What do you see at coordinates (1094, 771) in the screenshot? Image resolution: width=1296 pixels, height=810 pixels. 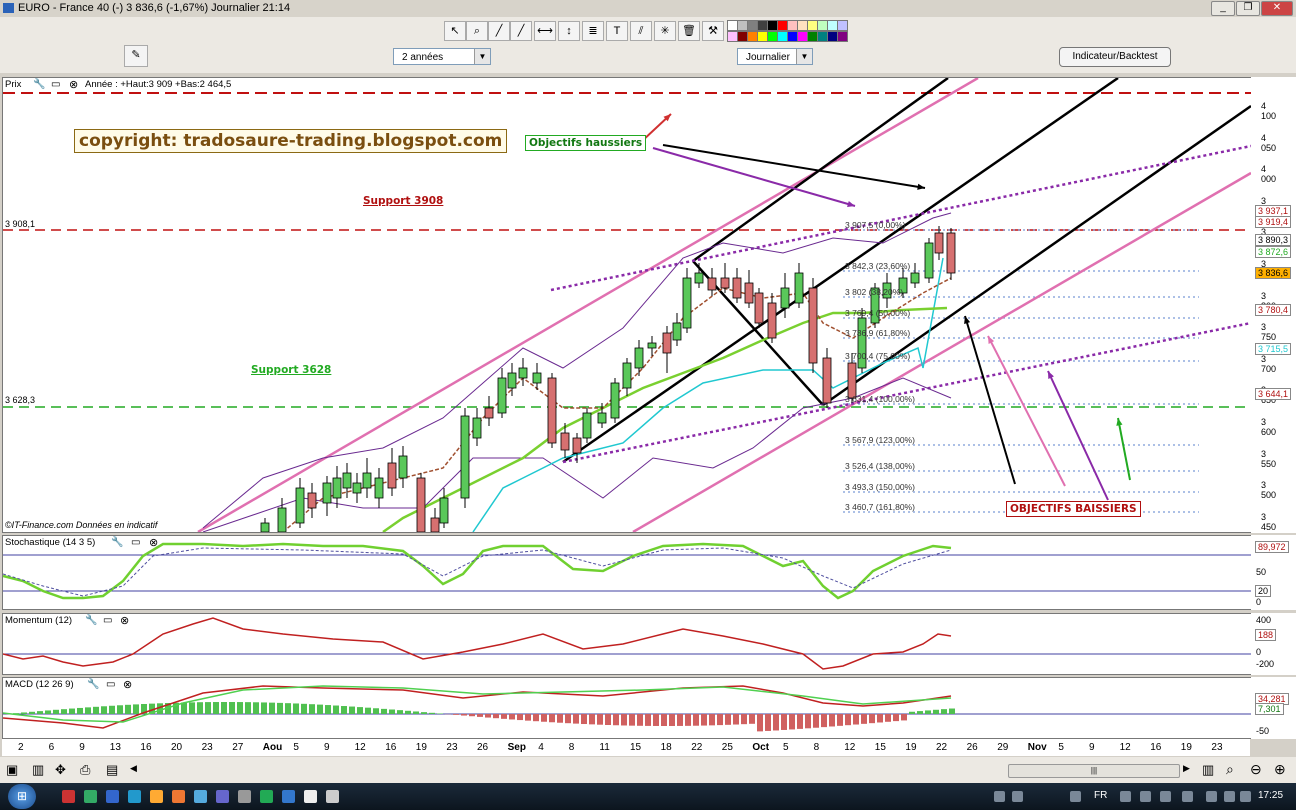 I see `horizontal-scrollbar: |||` at bounding box center [1094, 771].